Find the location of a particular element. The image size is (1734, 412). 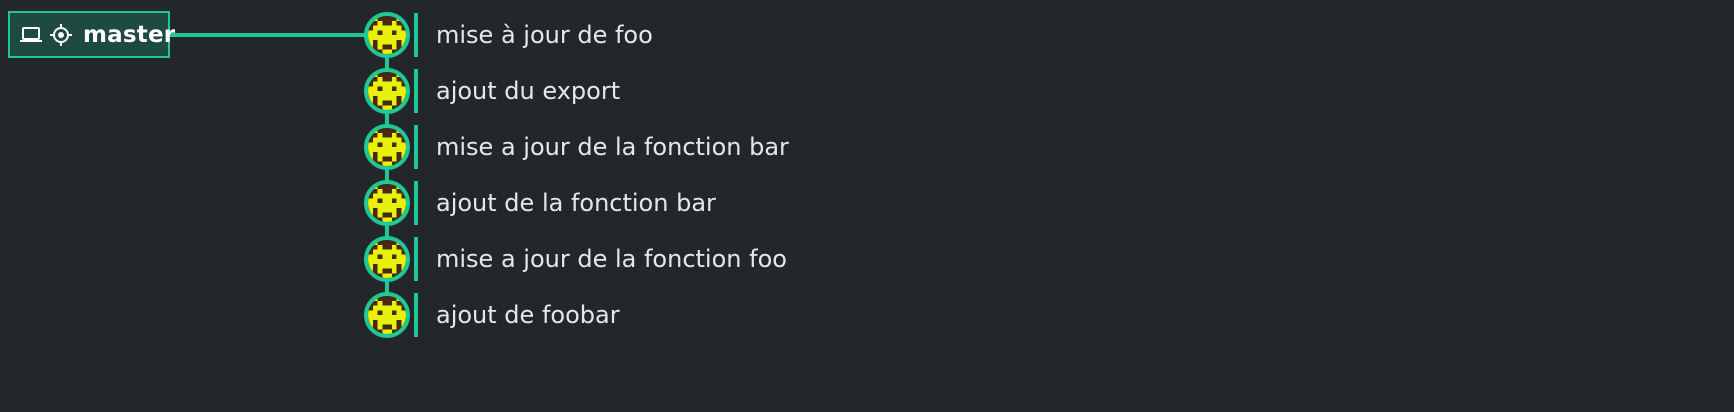

commit-message: mise a jour de la fonction bar is located at coordinates (612, 147).